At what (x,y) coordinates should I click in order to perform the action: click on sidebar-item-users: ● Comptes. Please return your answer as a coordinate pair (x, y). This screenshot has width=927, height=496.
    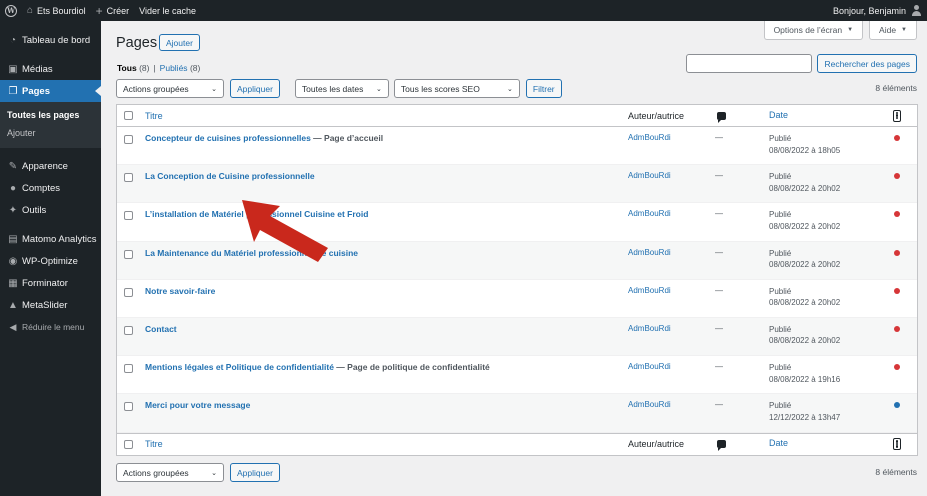
    Looking at the image, I should click on (50, 188).